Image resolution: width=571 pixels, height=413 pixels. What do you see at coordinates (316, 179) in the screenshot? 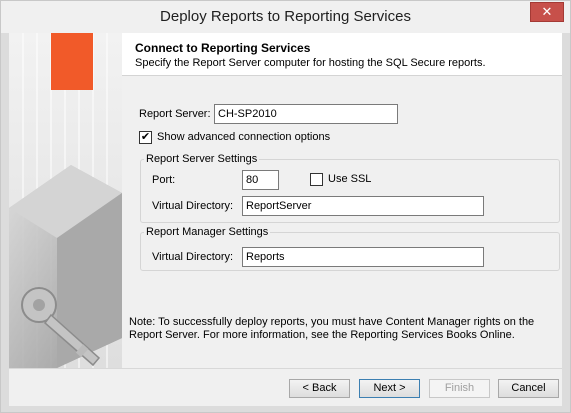
I see `use-ssl-checkbox` at bounding box center [316, 179].